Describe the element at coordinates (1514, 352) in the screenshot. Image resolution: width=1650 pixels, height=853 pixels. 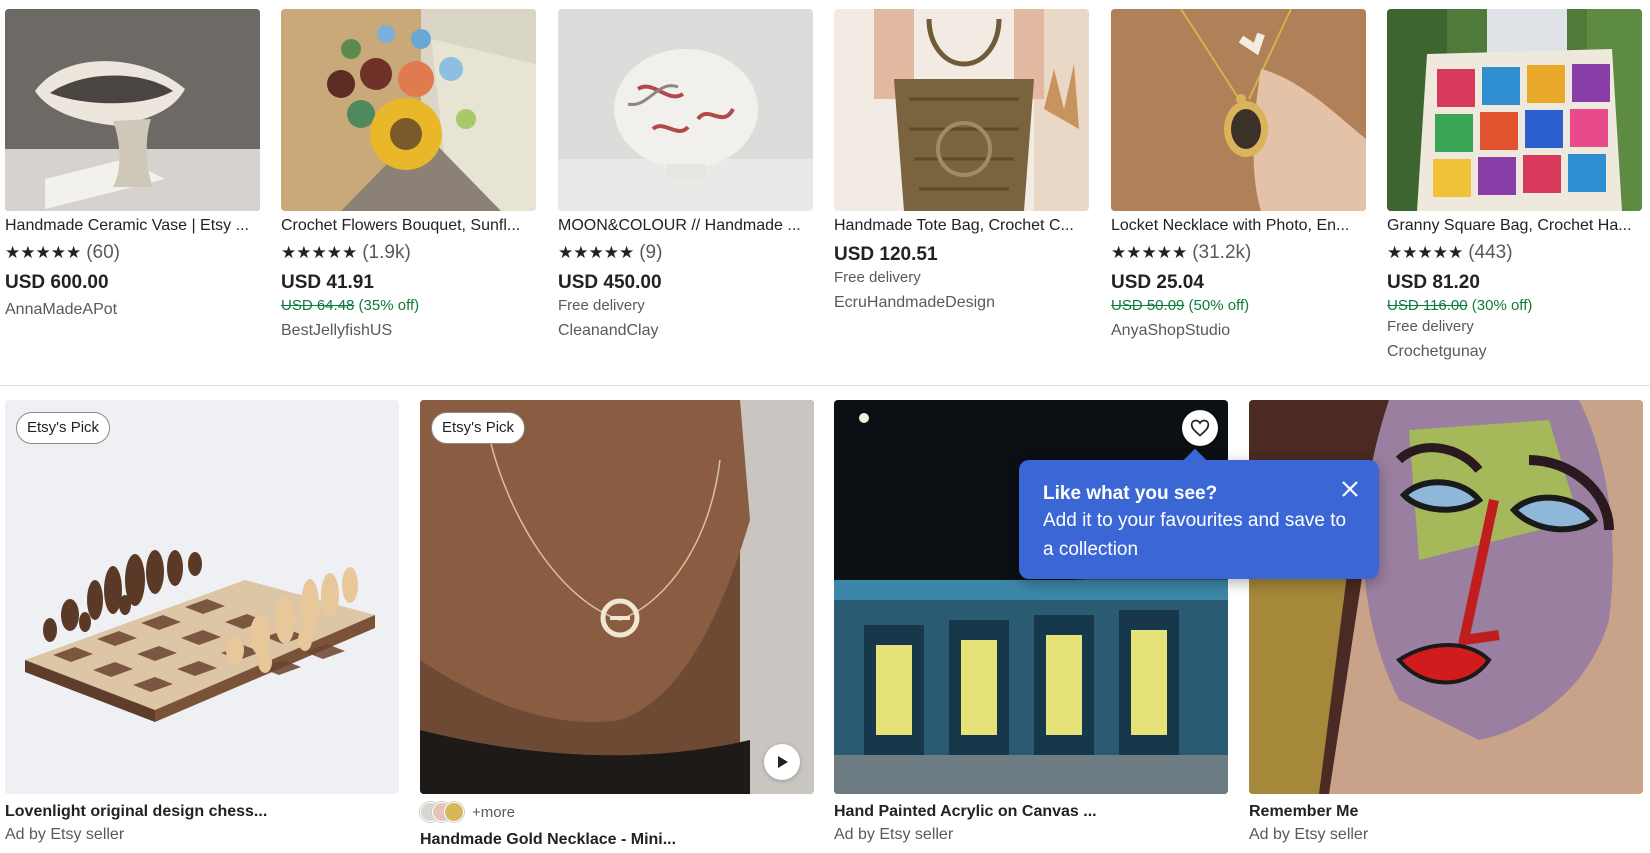
I see `shop-name: Crochetgunay` at that location.